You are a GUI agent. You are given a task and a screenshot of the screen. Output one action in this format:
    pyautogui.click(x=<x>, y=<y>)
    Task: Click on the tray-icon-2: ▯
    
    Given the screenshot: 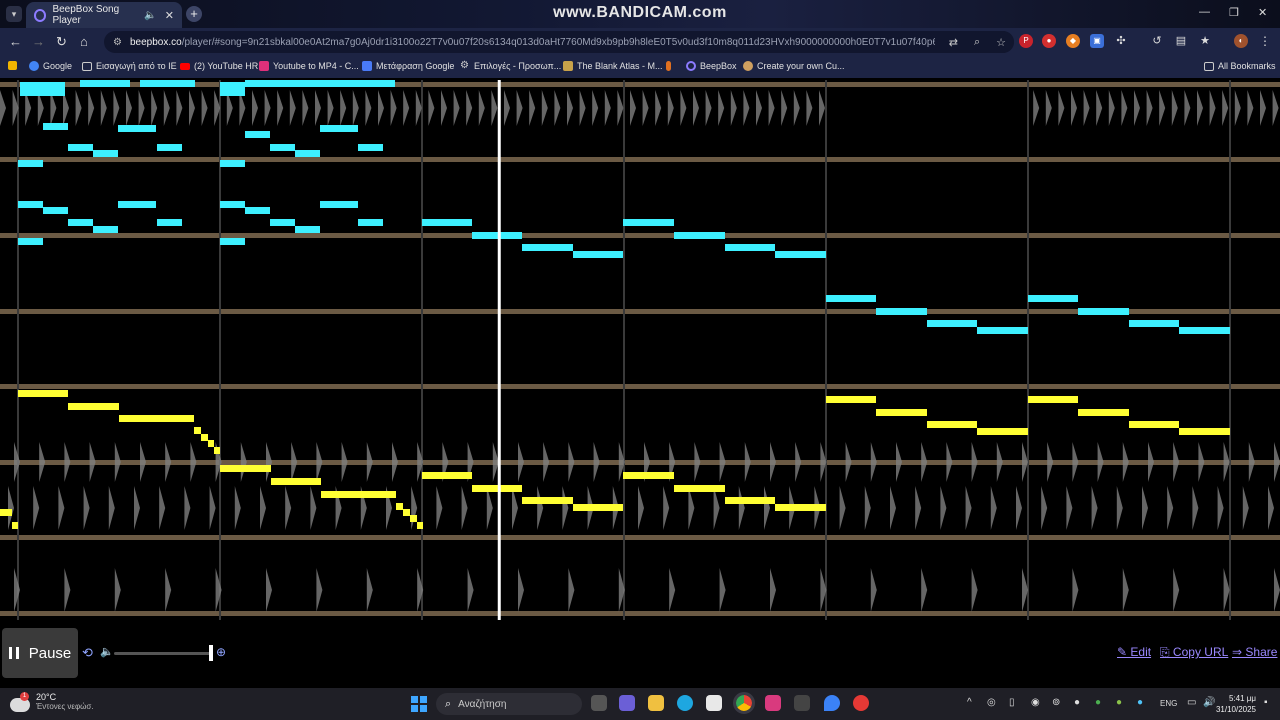 What is the action you would take?
    pyautogui.click(x=1012, y=702)
    